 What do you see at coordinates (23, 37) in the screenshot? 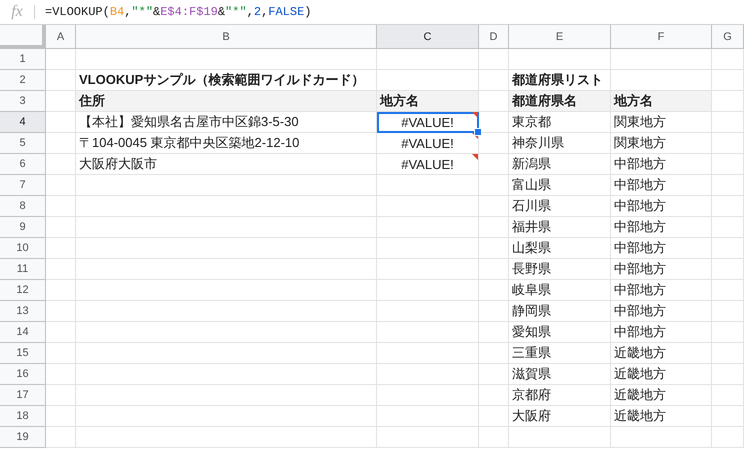
I see `select-all-corner` at bounding box center [23, 37].